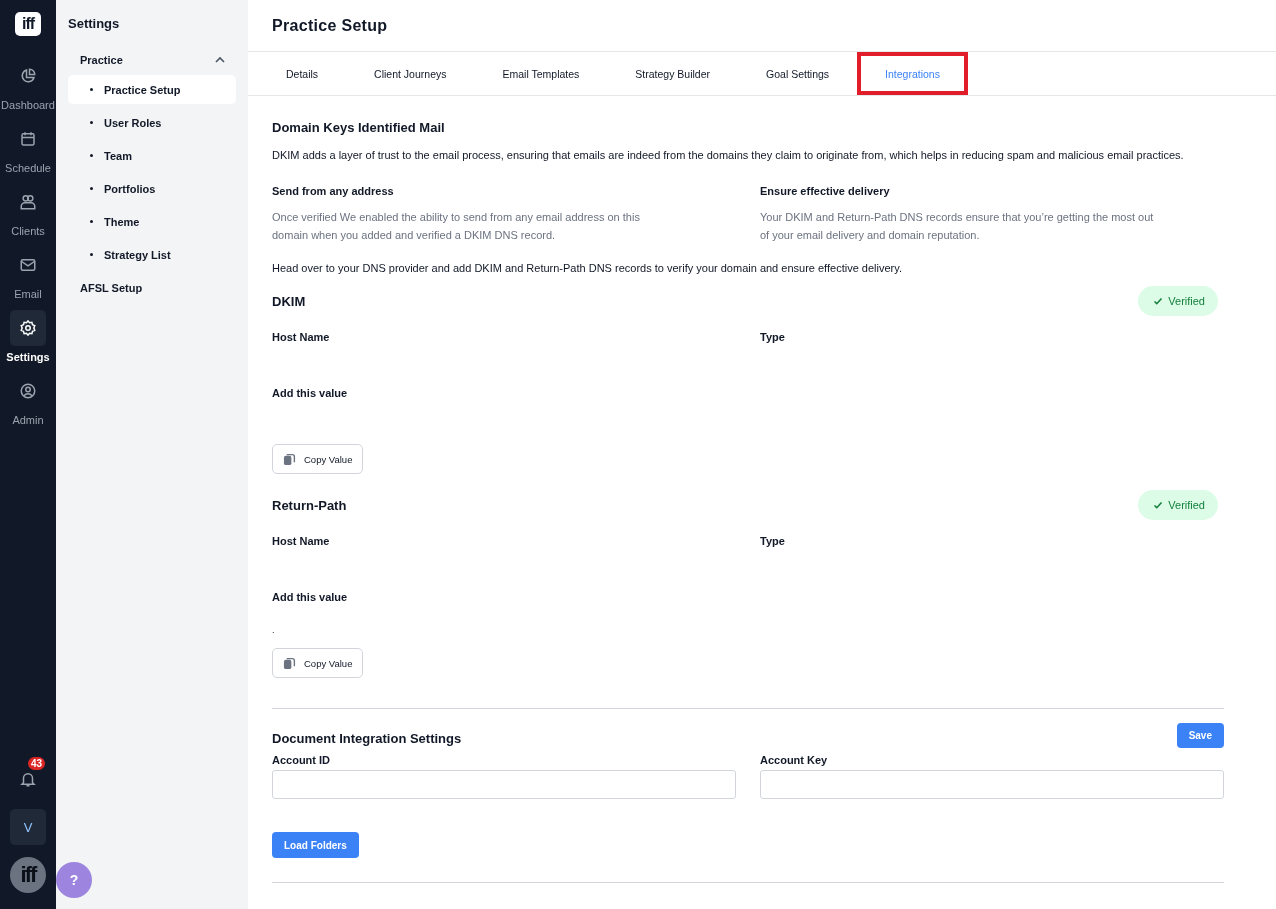 Image resolution: width=1276 pixels, height=909 pixels. I want to click on avatar-logo: iff, so click(28, 875).